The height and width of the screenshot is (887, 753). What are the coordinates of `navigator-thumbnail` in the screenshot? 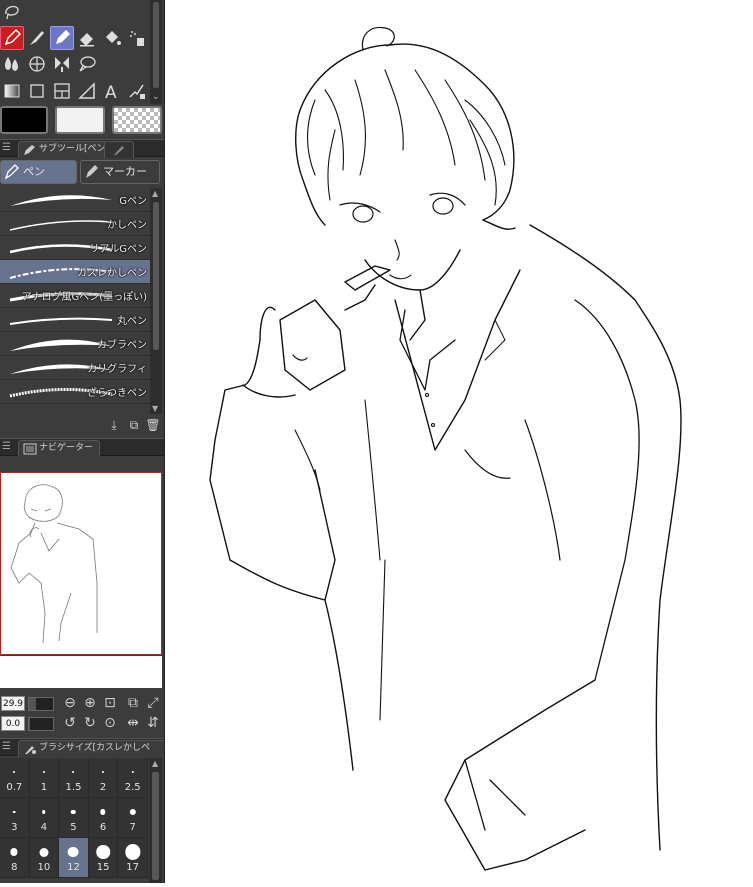 It's located at (54, 564).